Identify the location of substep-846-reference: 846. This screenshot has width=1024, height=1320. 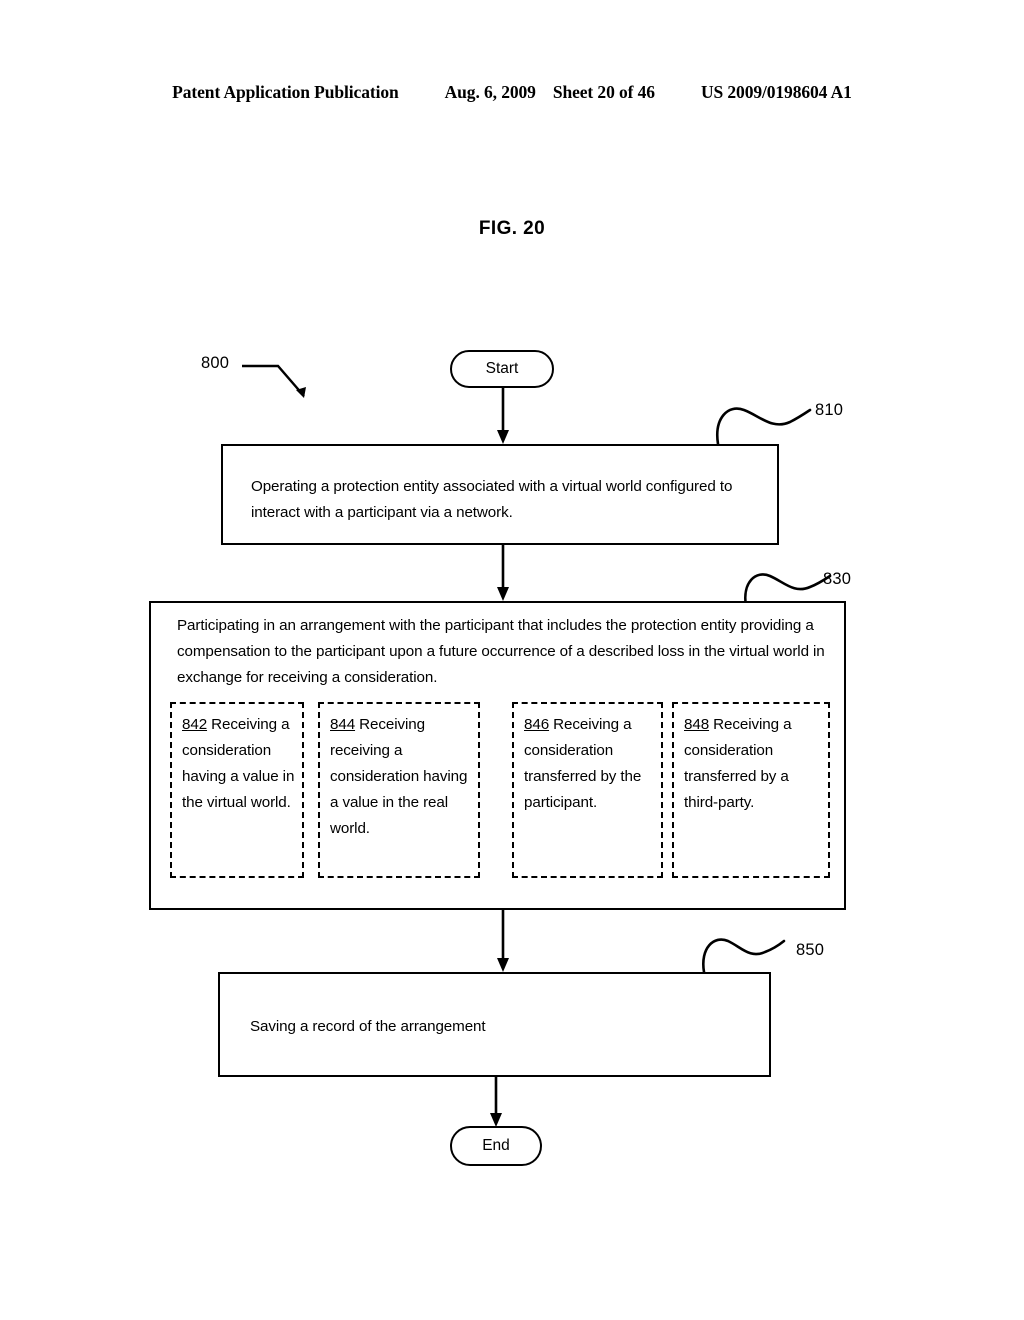
(537, 724).